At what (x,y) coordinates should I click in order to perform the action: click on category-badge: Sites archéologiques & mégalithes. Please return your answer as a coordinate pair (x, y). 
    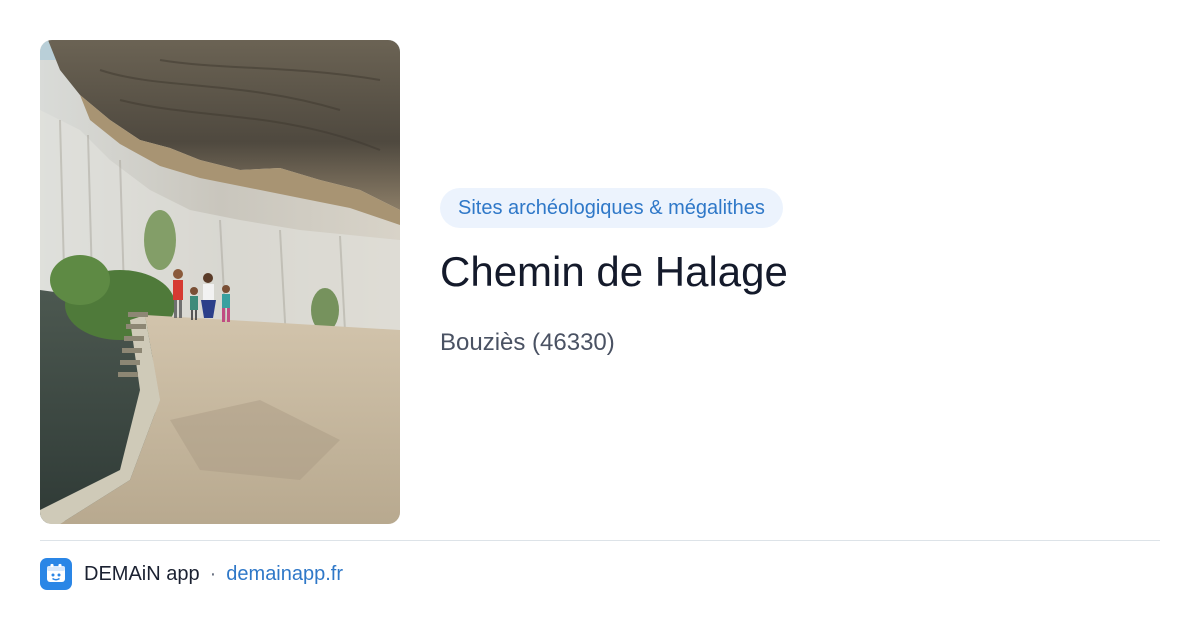
    Looking at the image, I should click on (611, 208).